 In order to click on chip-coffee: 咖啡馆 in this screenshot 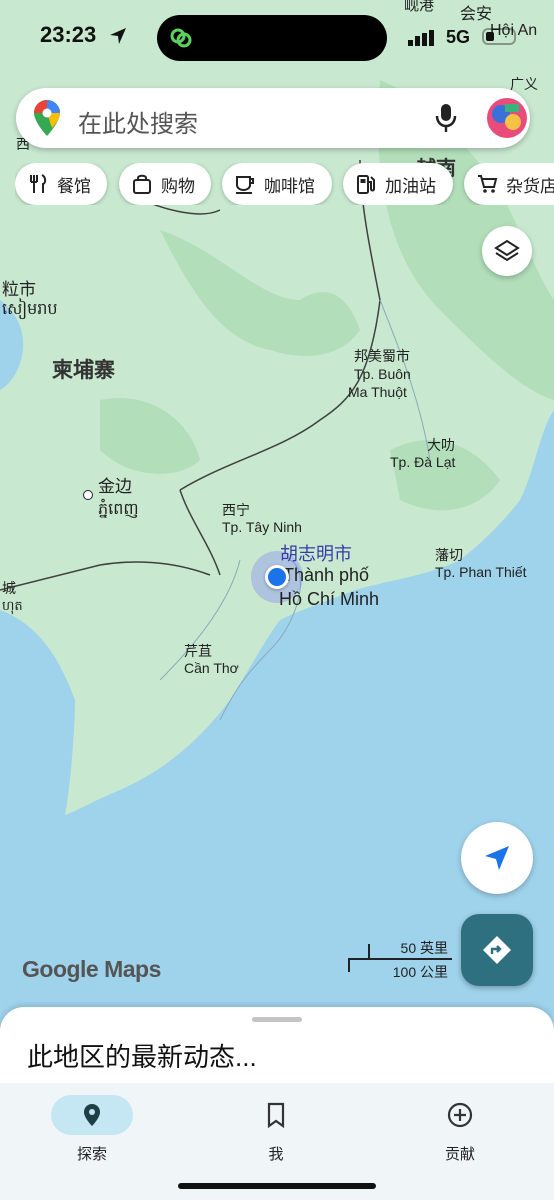, I will do `click(277, 184)`.